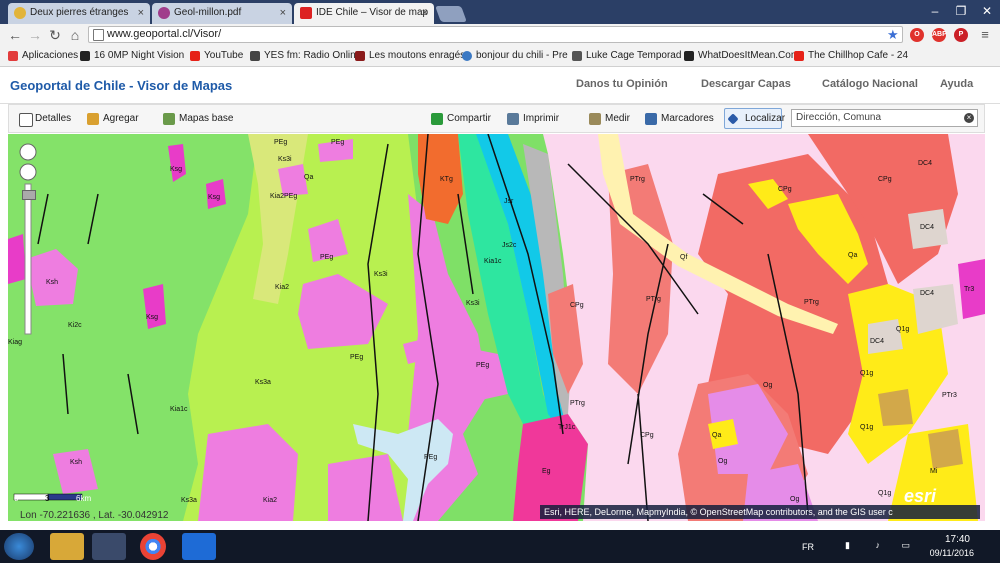 The height and width of the screenshot is (563, 1000). I want to click on window-close-icon: ✕, so click(987, 11).